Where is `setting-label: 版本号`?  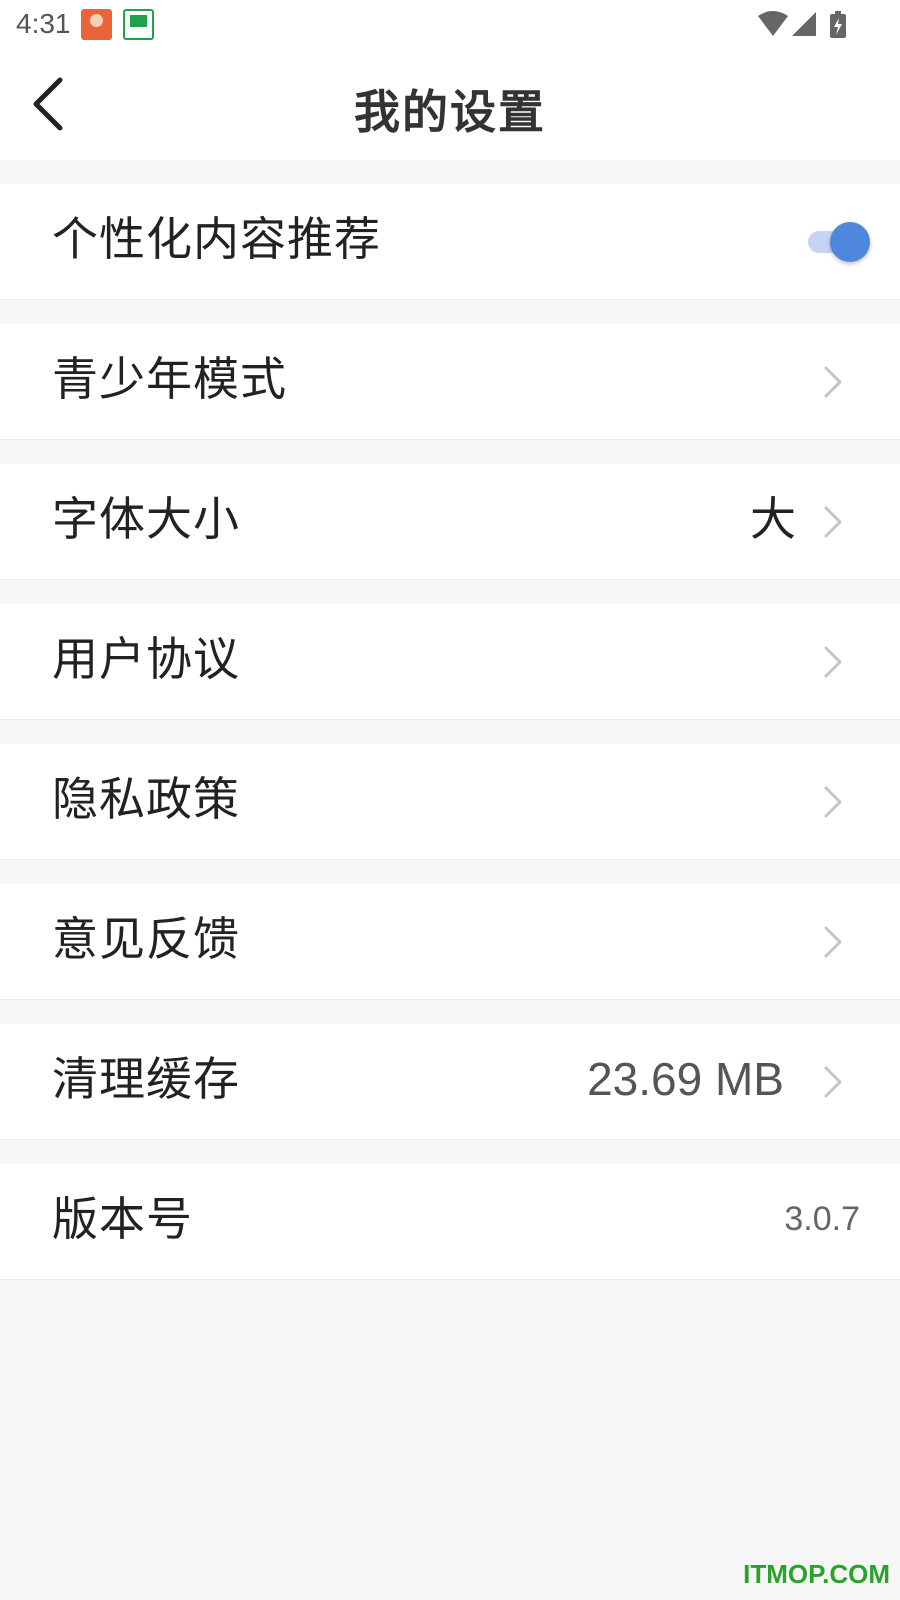
setting-label: 版本号 is located at coordinates (122, 1219).